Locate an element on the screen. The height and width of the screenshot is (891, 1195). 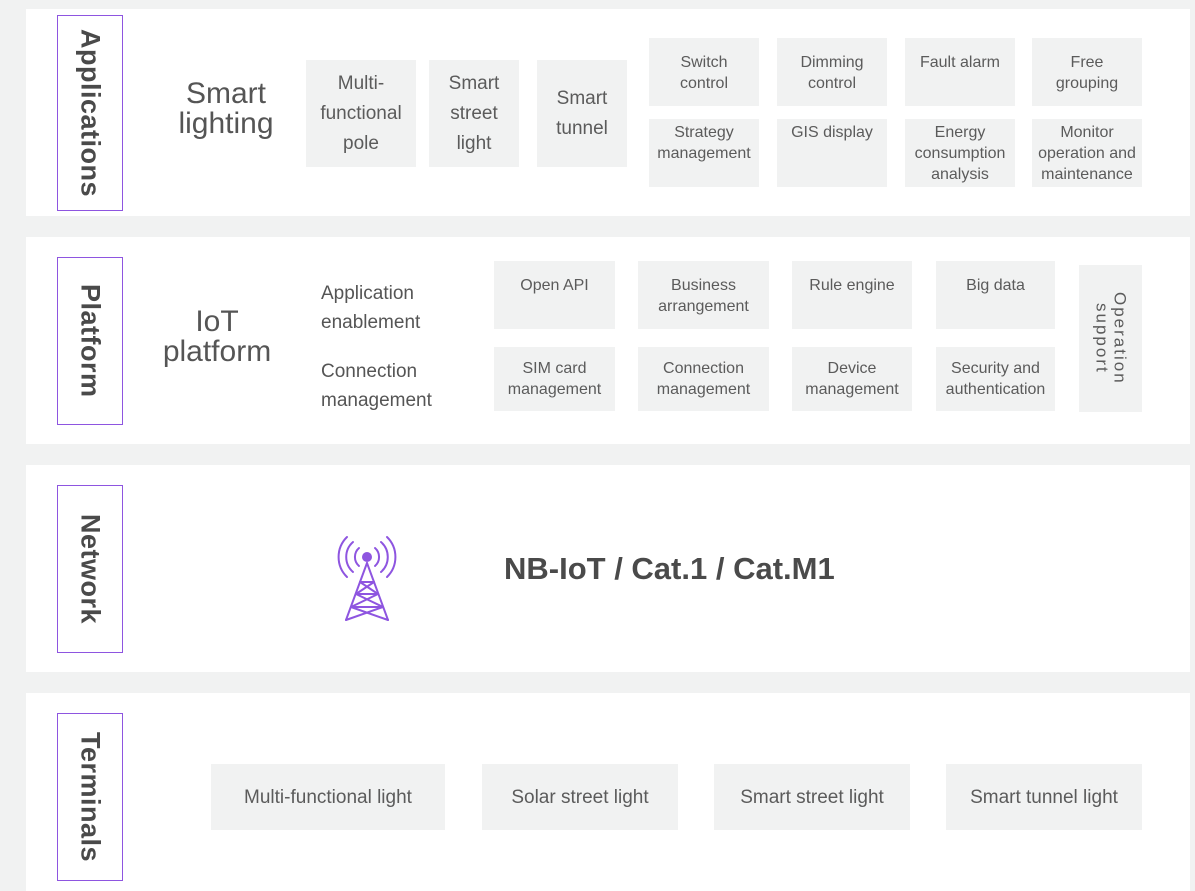
row-label-application-enablement: Application enablement is located at coordinates (371, 308).